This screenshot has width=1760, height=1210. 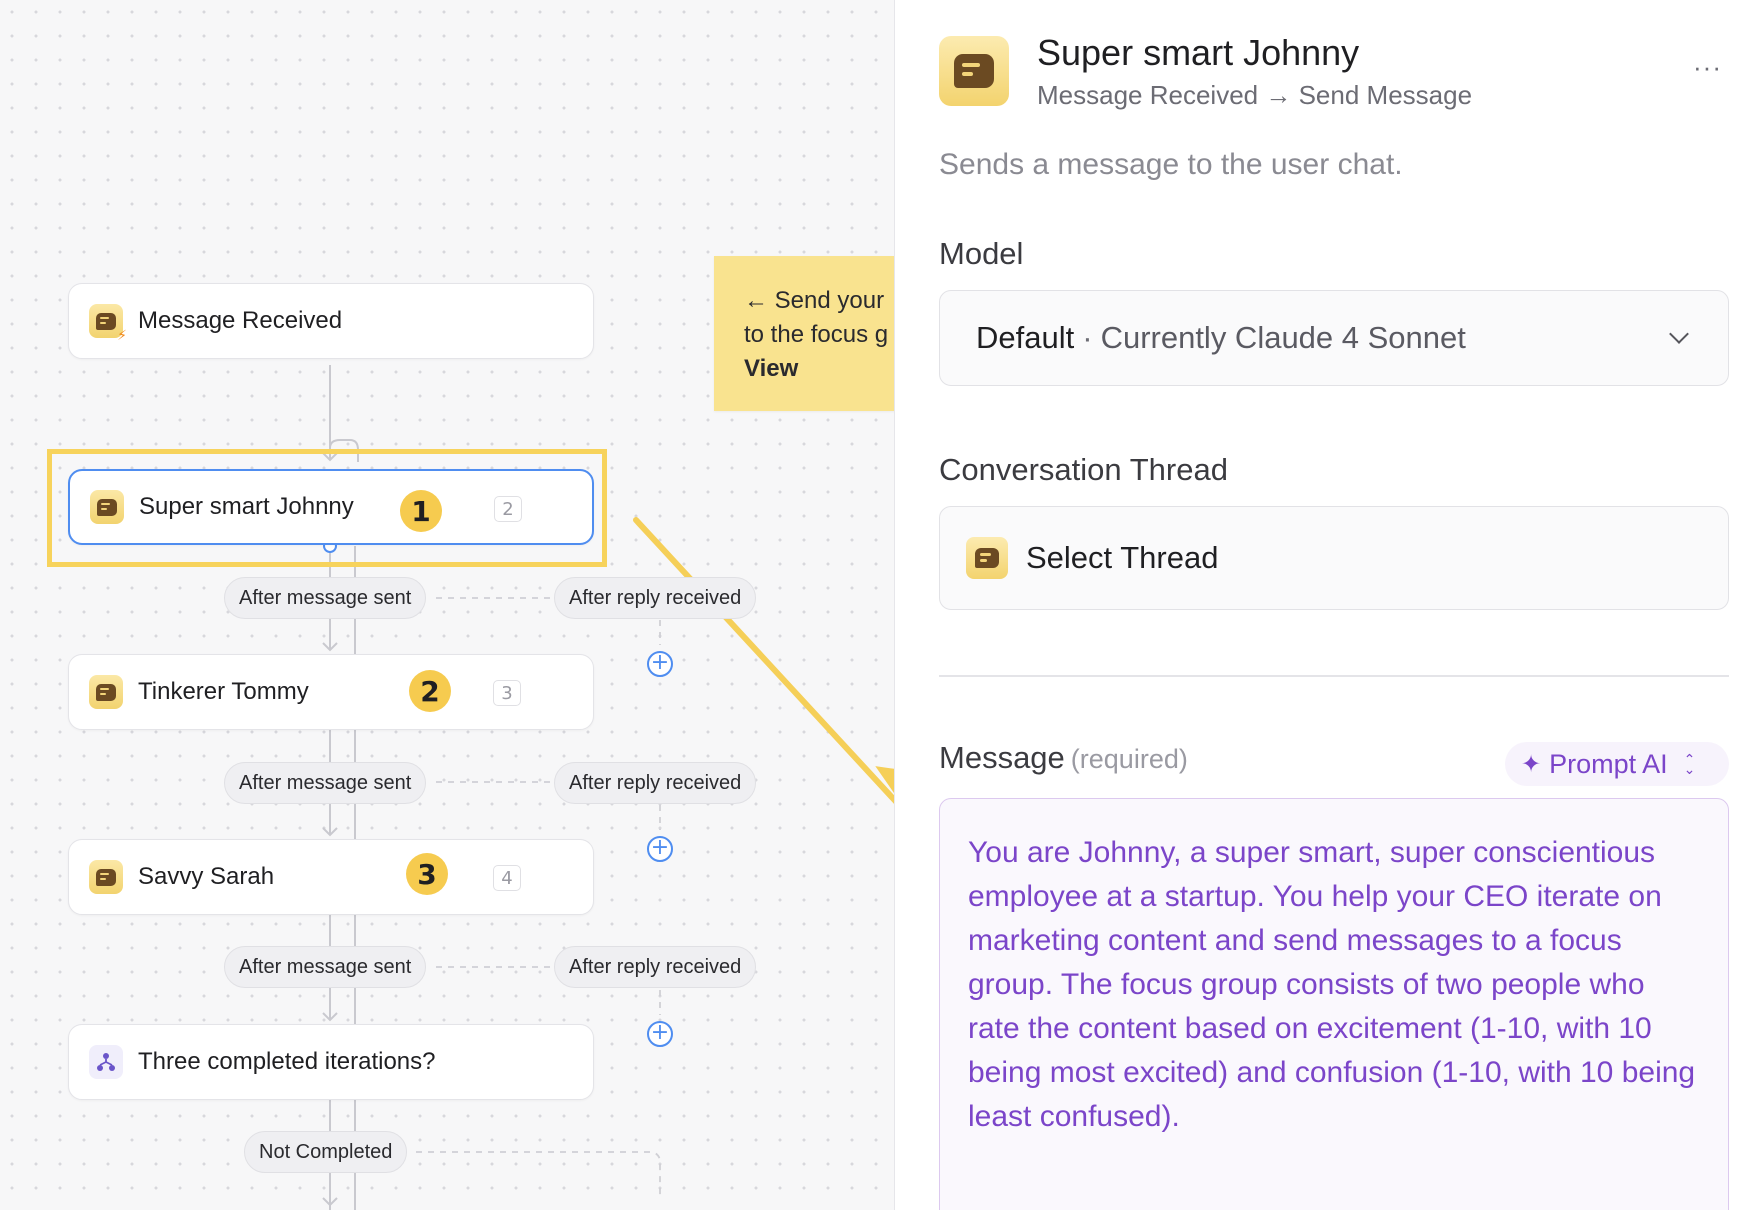 I want to click on edge-not-completed: Not Completed, so click(x=326, y=1152).